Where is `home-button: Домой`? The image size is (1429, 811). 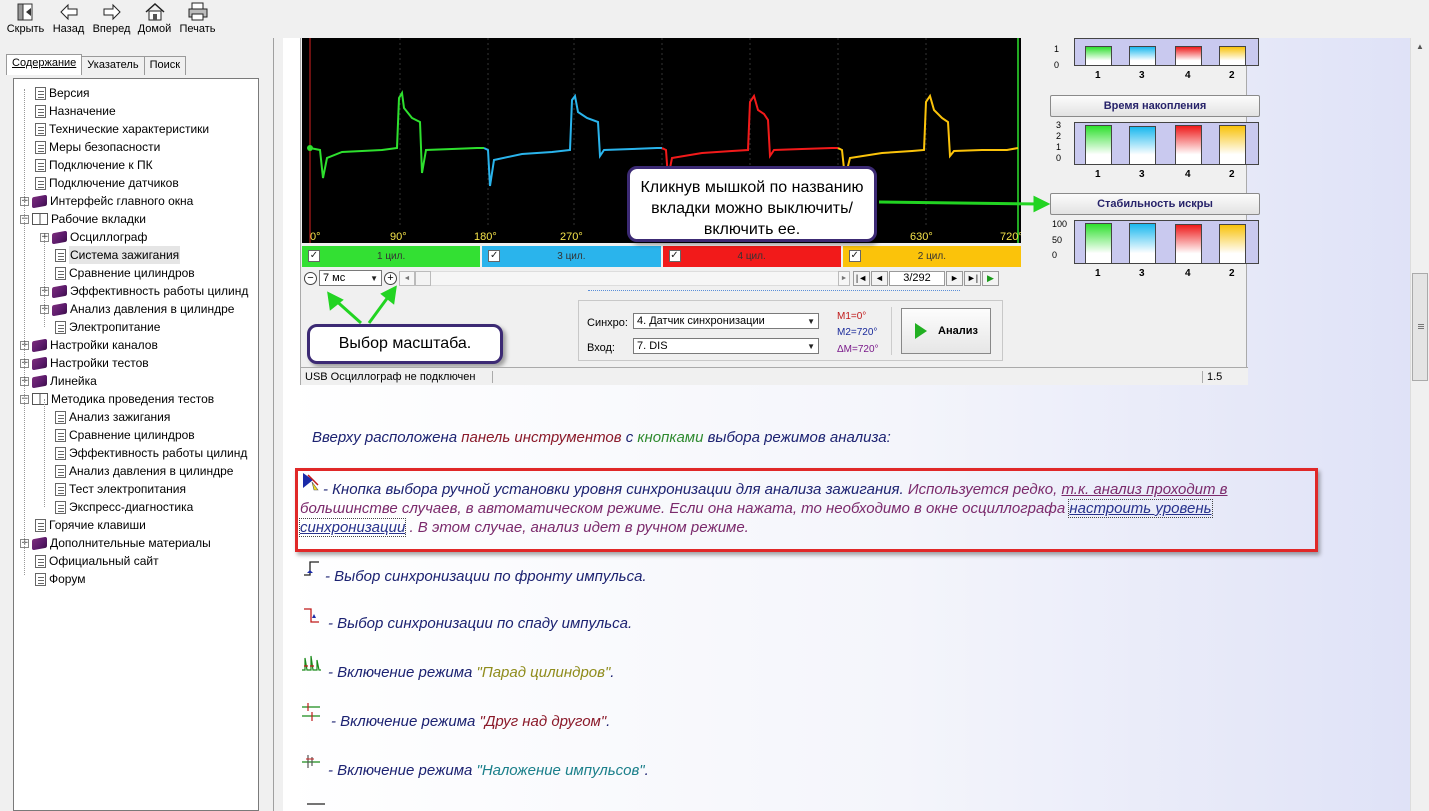 home-button: Домой is located at coordinates (154, 18).